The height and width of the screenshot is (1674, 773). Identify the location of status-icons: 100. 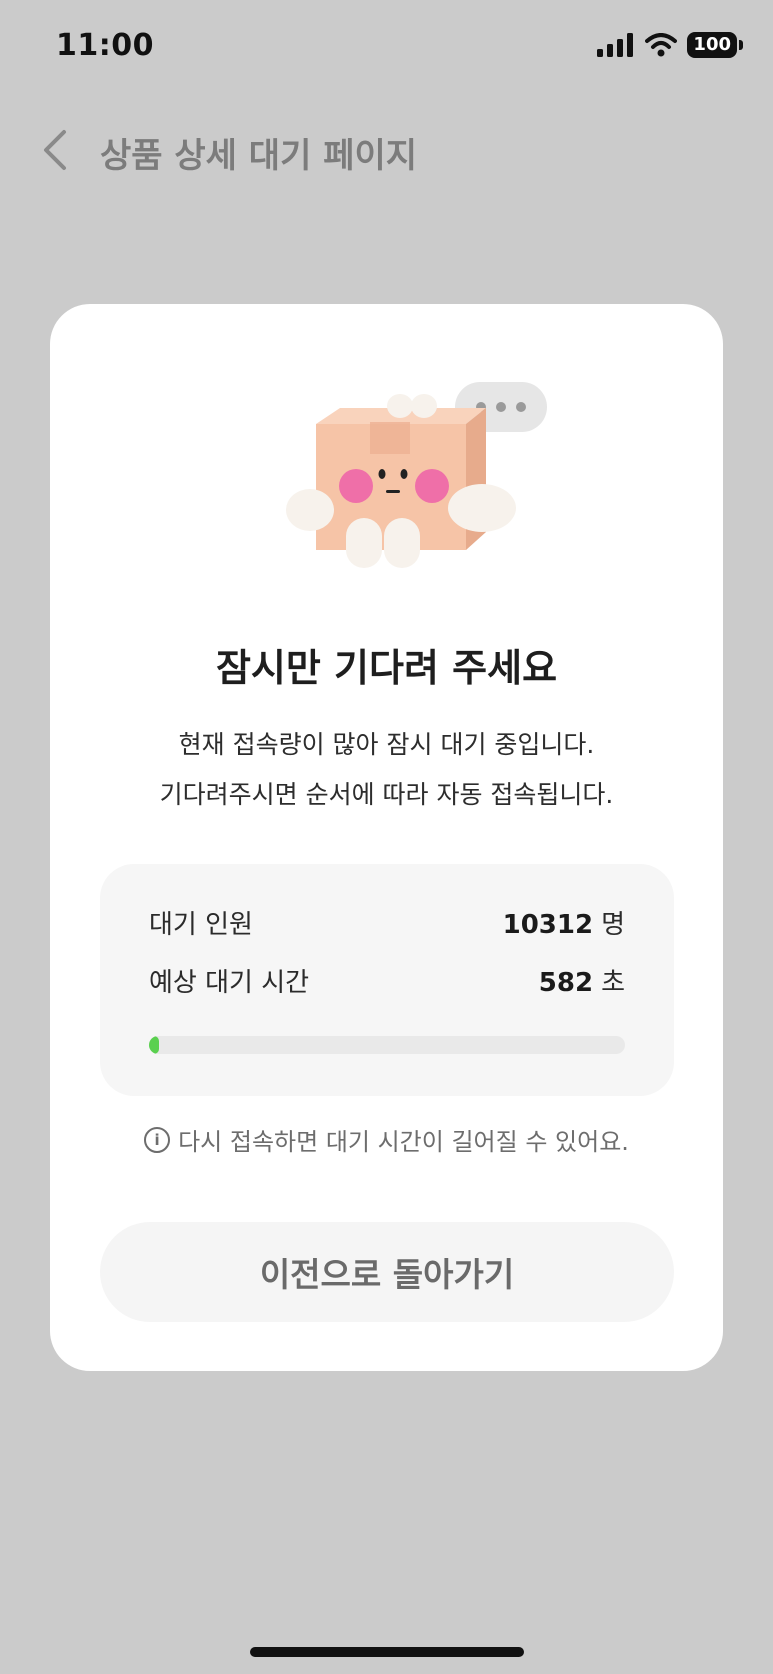
(670, 45).